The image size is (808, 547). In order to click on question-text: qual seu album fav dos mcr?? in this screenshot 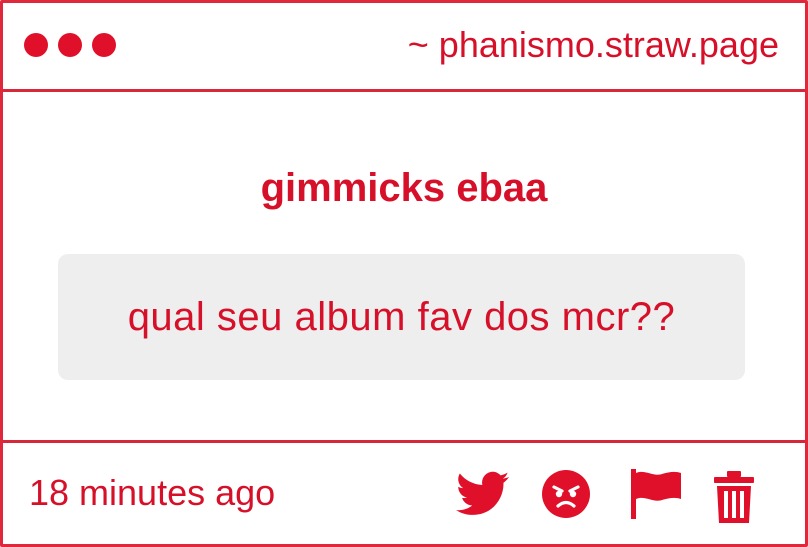, I will do `click(401, 316)`.